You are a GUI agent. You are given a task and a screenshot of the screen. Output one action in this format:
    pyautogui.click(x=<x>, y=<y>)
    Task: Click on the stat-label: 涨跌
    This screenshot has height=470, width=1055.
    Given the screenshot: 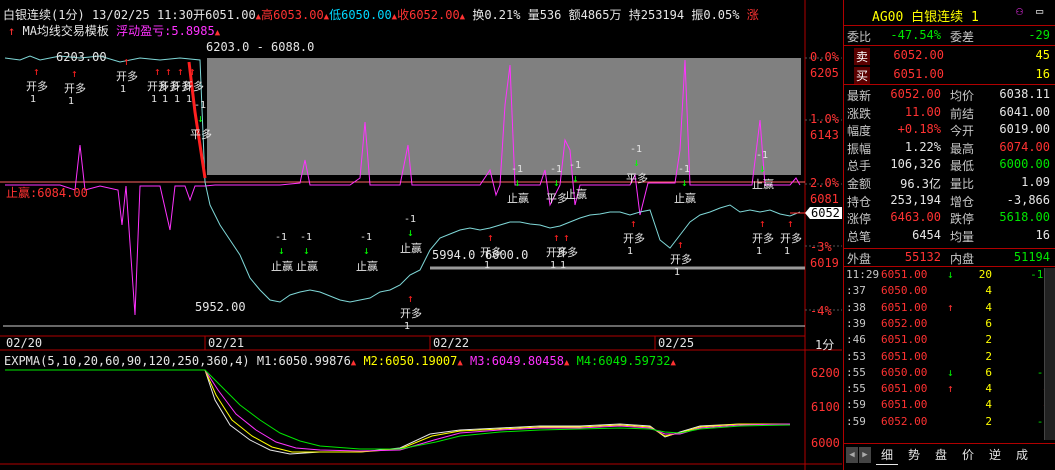 What is the action you would take?
    pyautogui.click(x=859, y=113)
    